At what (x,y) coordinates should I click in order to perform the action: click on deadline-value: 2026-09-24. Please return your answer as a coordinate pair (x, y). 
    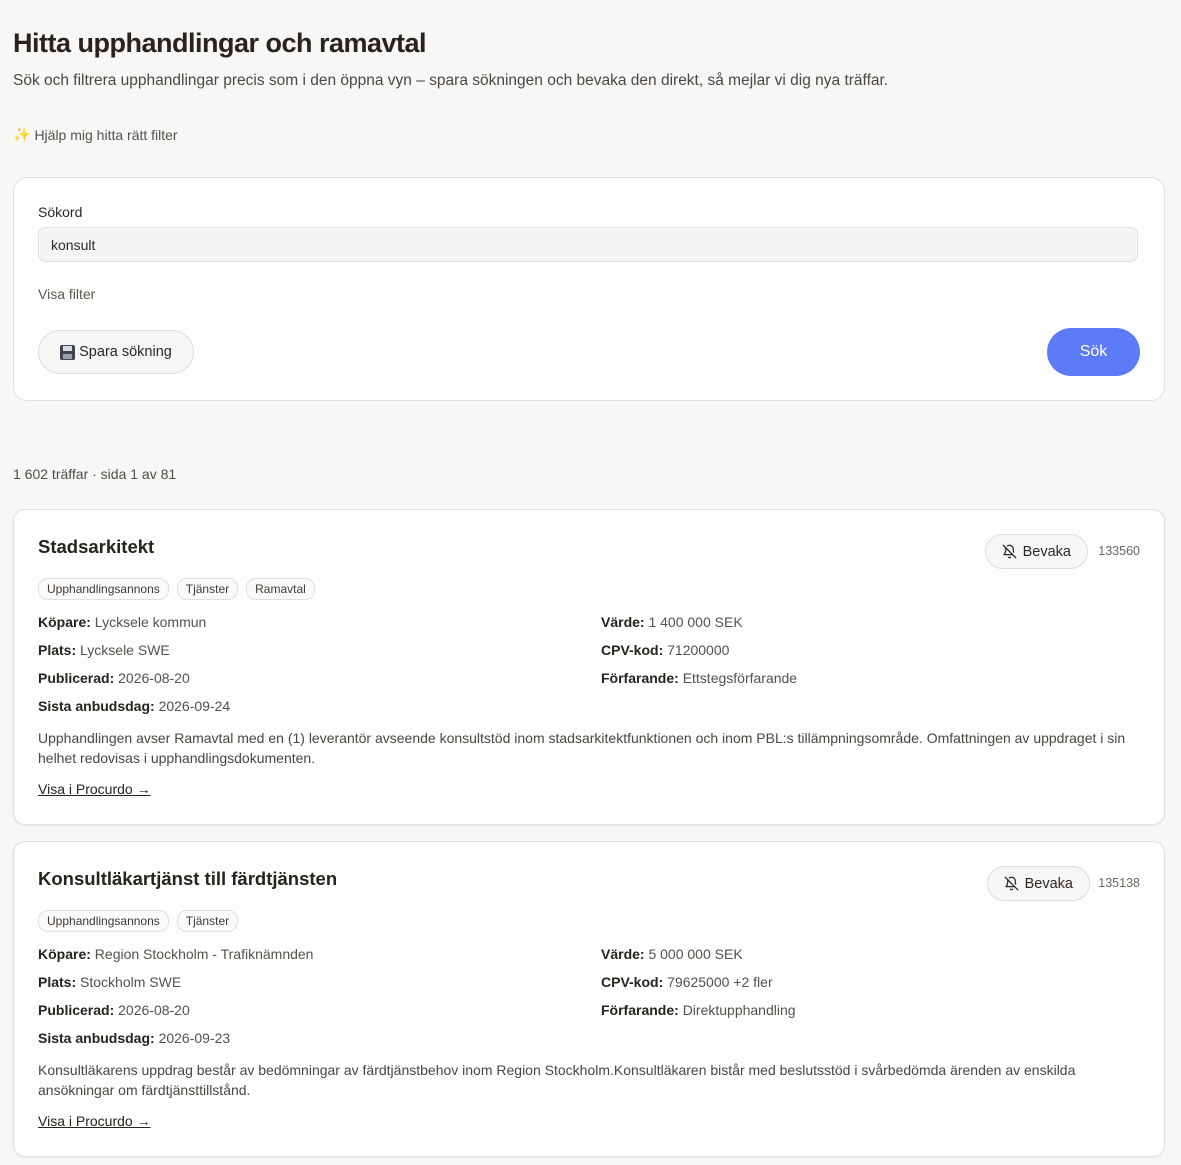
    Looking at the image, I should click on (194, 706).